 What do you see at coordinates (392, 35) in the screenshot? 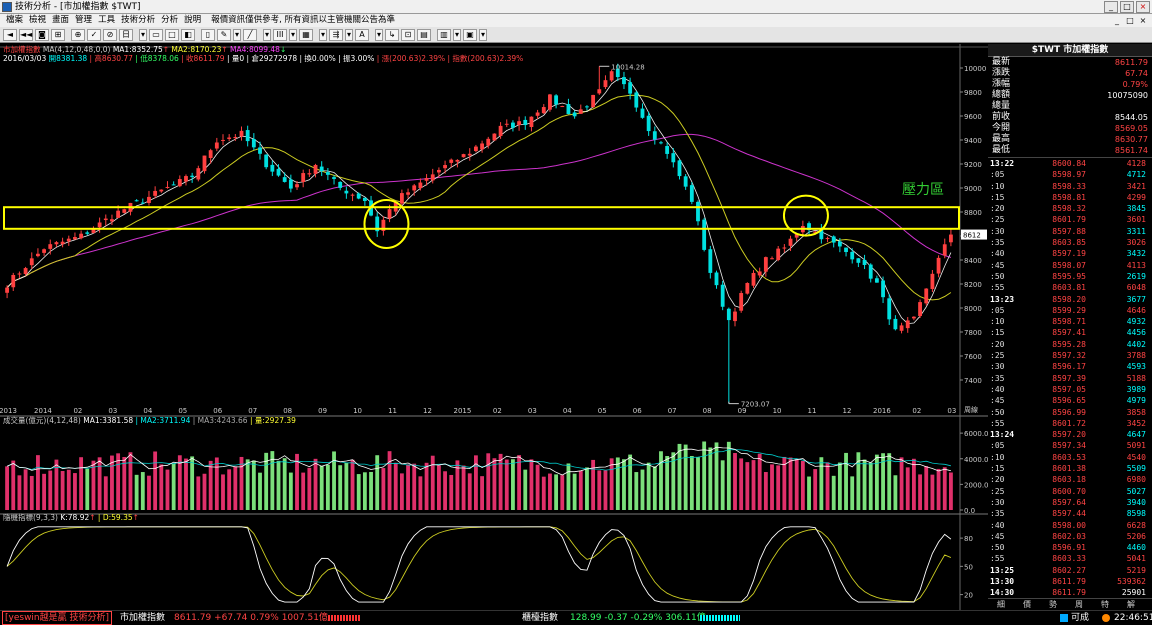
I see `toolbar-button-25: ↳` at bounding box center [392, 35].